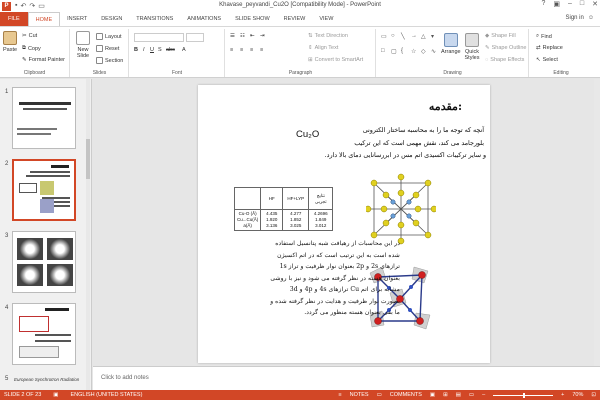 The height and width of the screenshot is (400, 600). Describe the element at coordinates (55, 395) in the screenshot. I see `spellcheck-icon: ▣` at that location.